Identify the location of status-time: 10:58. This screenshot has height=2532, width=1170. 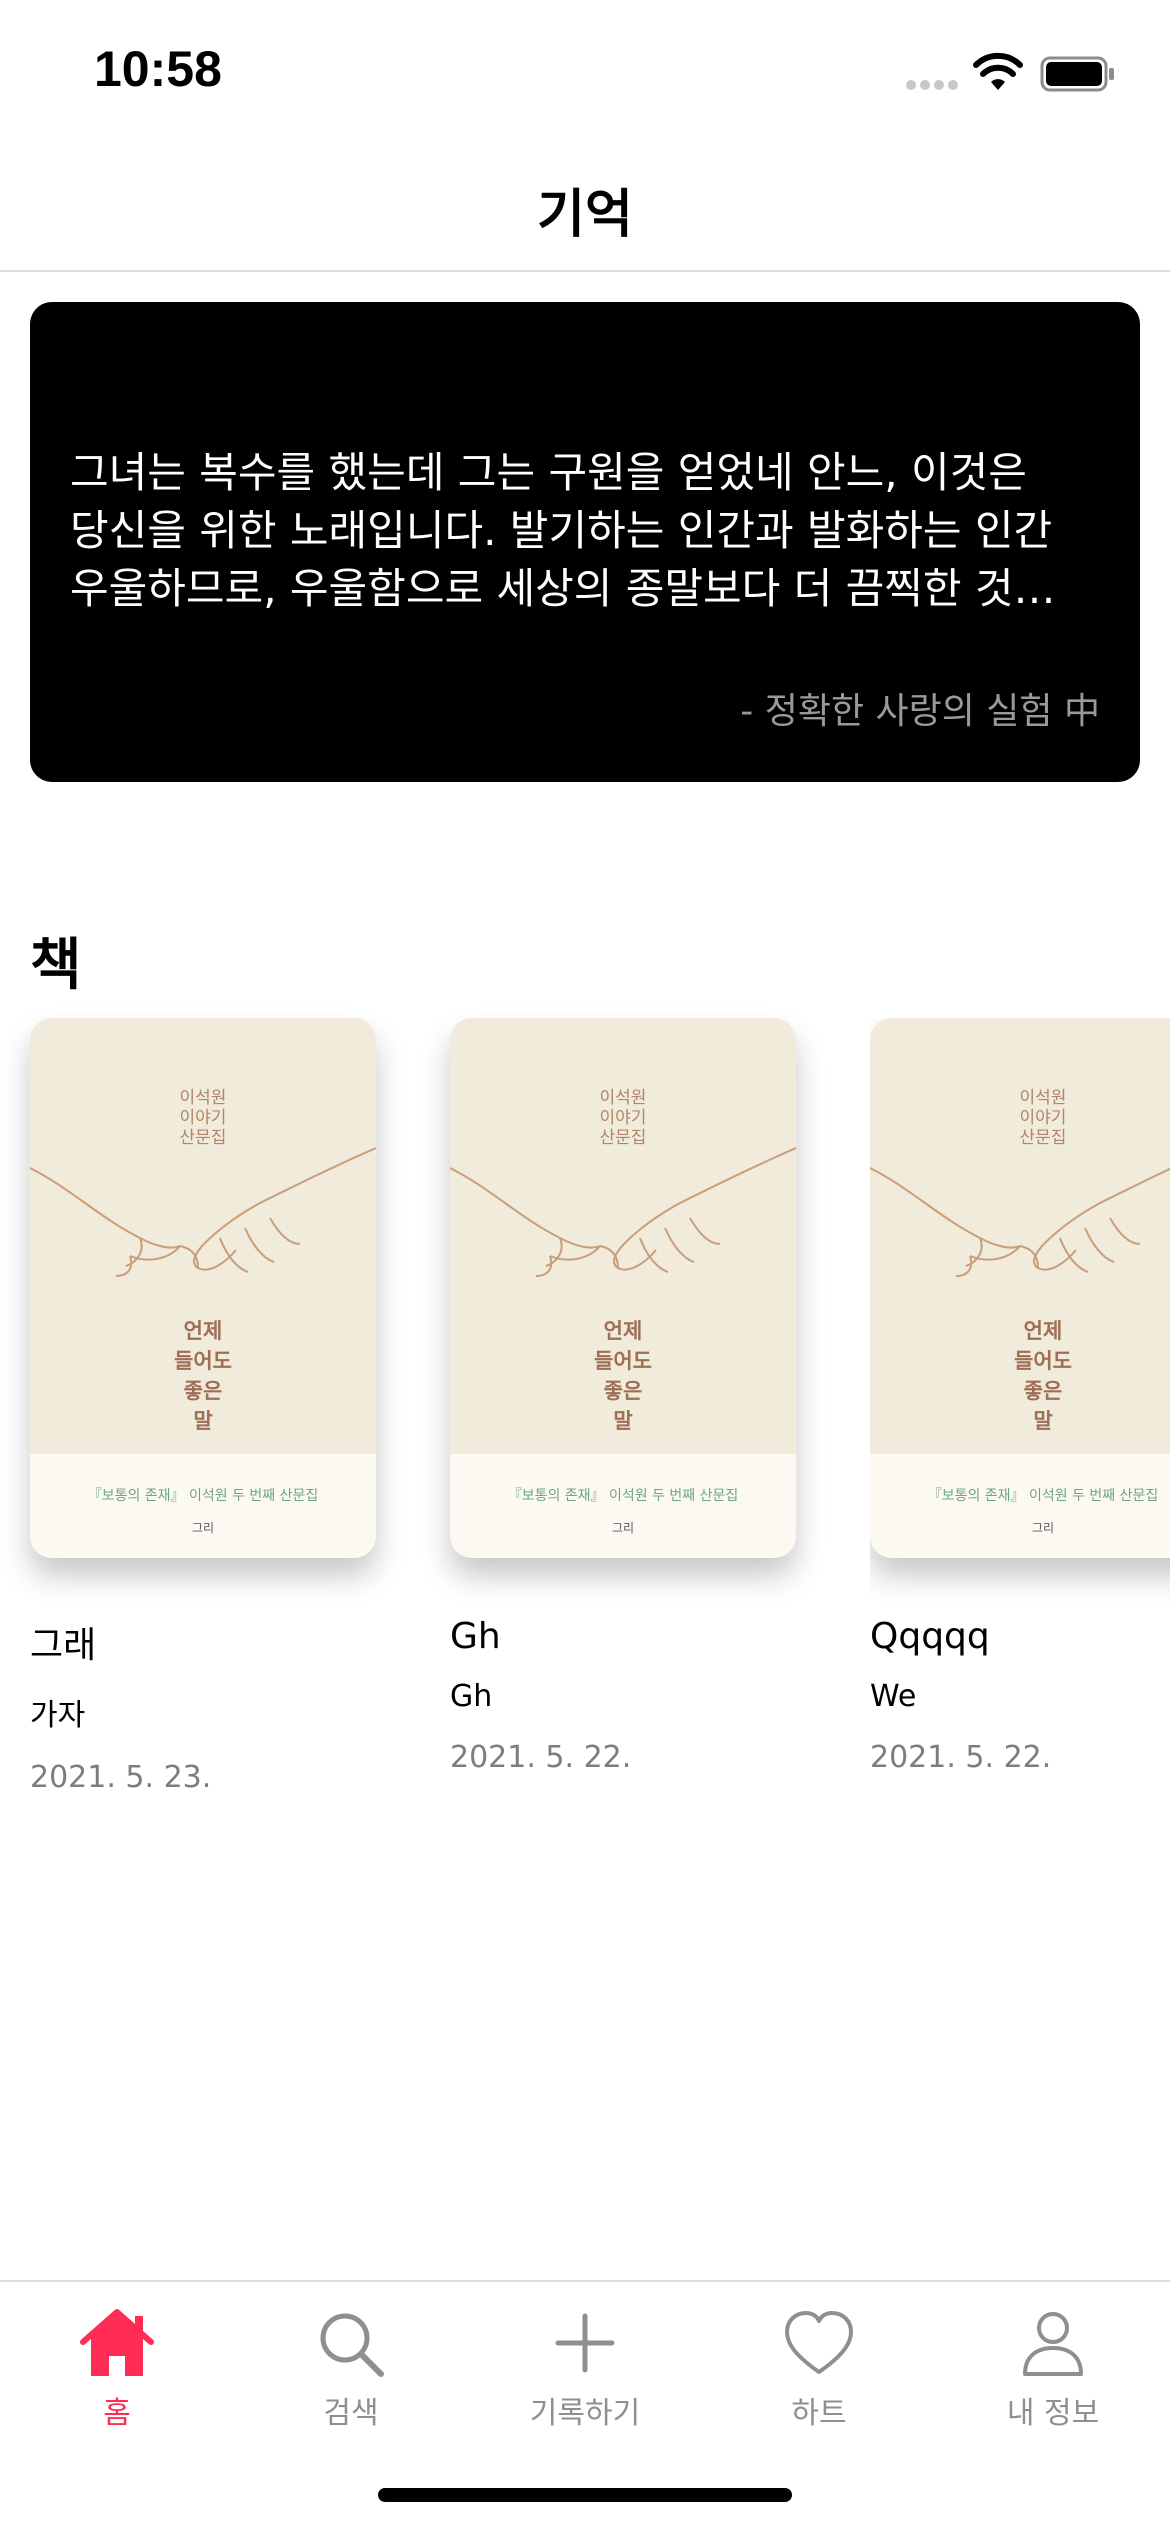
(158, 69).